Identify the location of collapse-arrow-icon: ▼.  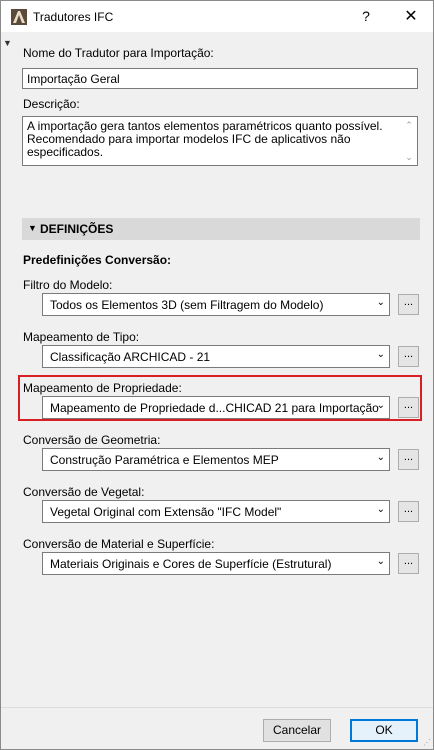
(7, 43).